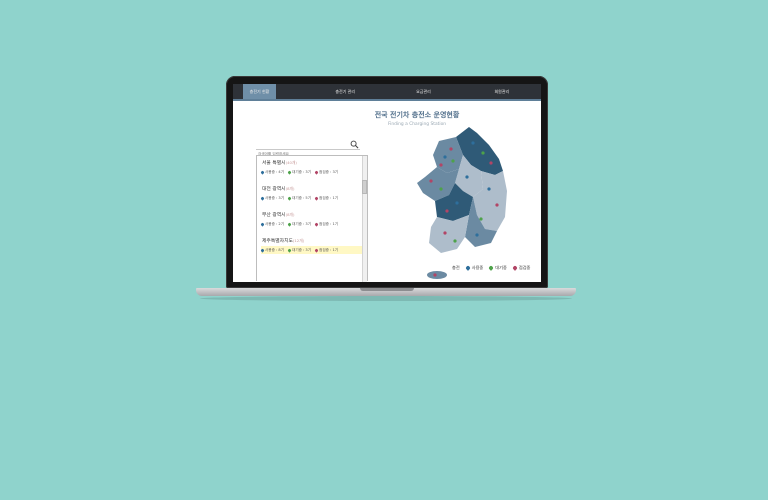 The width and height of the screenshot is (768, 500). I want to click on laptop-shadow, so click(386, 298).